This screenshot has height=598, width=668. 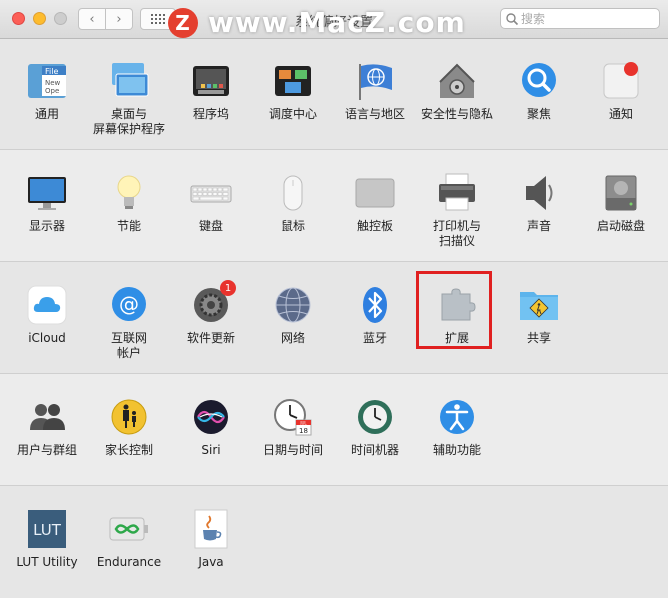 I want to click on siri-icon, so click(x=211, y=417).